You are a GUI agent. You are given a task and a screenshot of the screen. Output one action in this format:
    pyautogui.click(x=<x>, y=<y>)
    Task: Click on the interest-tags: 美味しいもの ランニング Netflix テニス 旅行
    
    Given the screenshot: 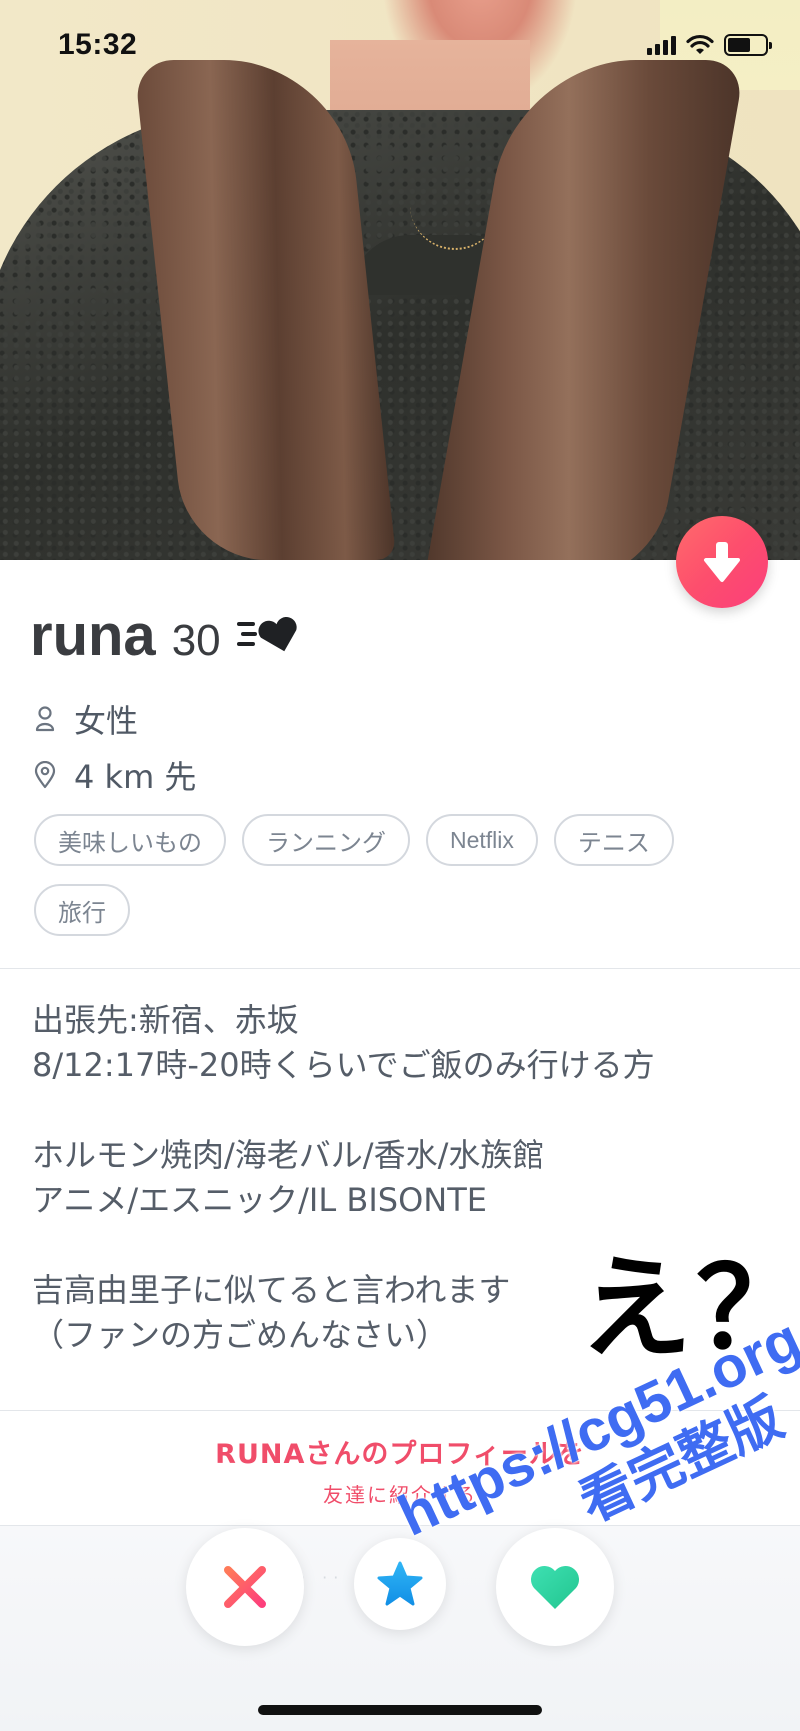 What is the action you would take?
    pyautogui.click(x=404, y=875)
    